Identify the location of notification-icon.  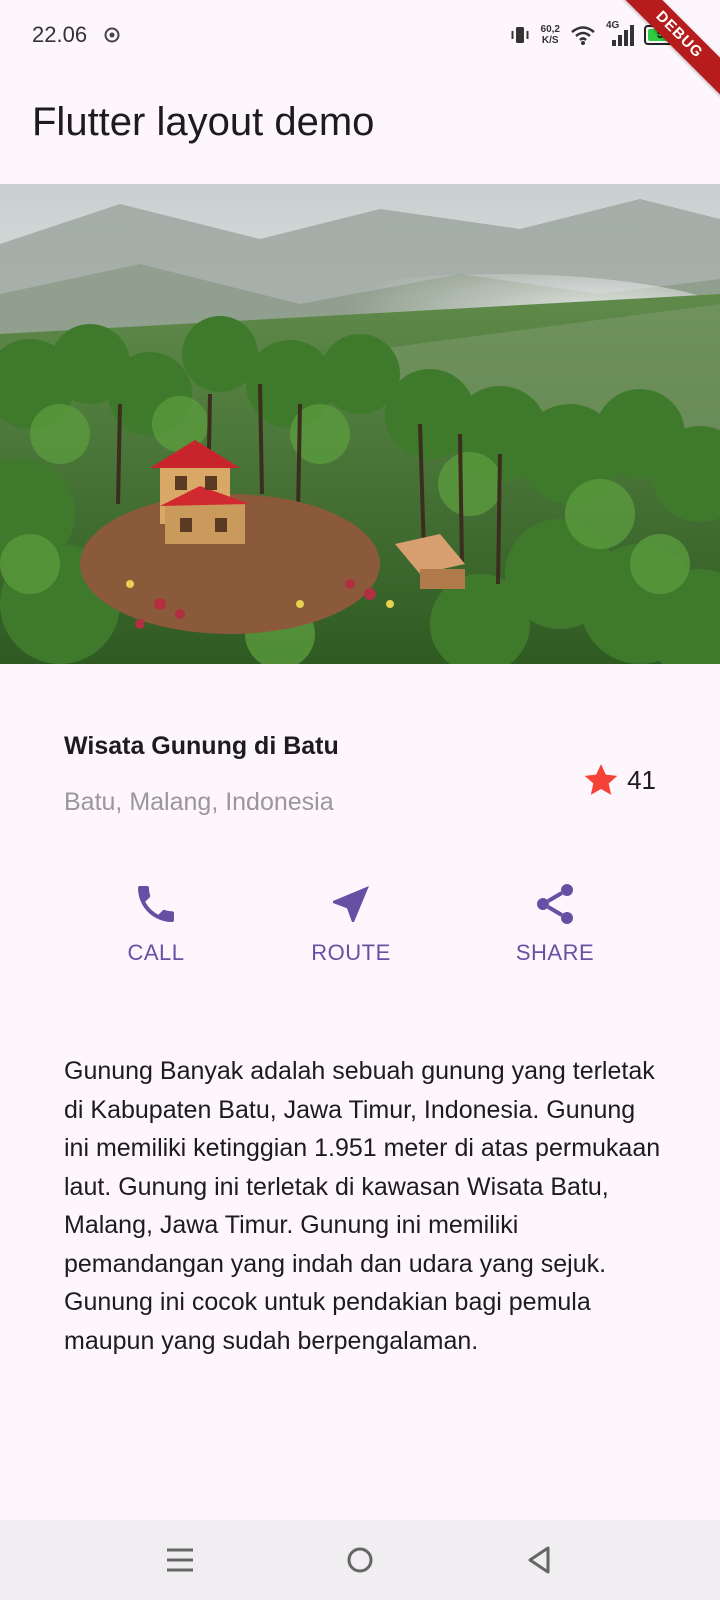
(112, 35).